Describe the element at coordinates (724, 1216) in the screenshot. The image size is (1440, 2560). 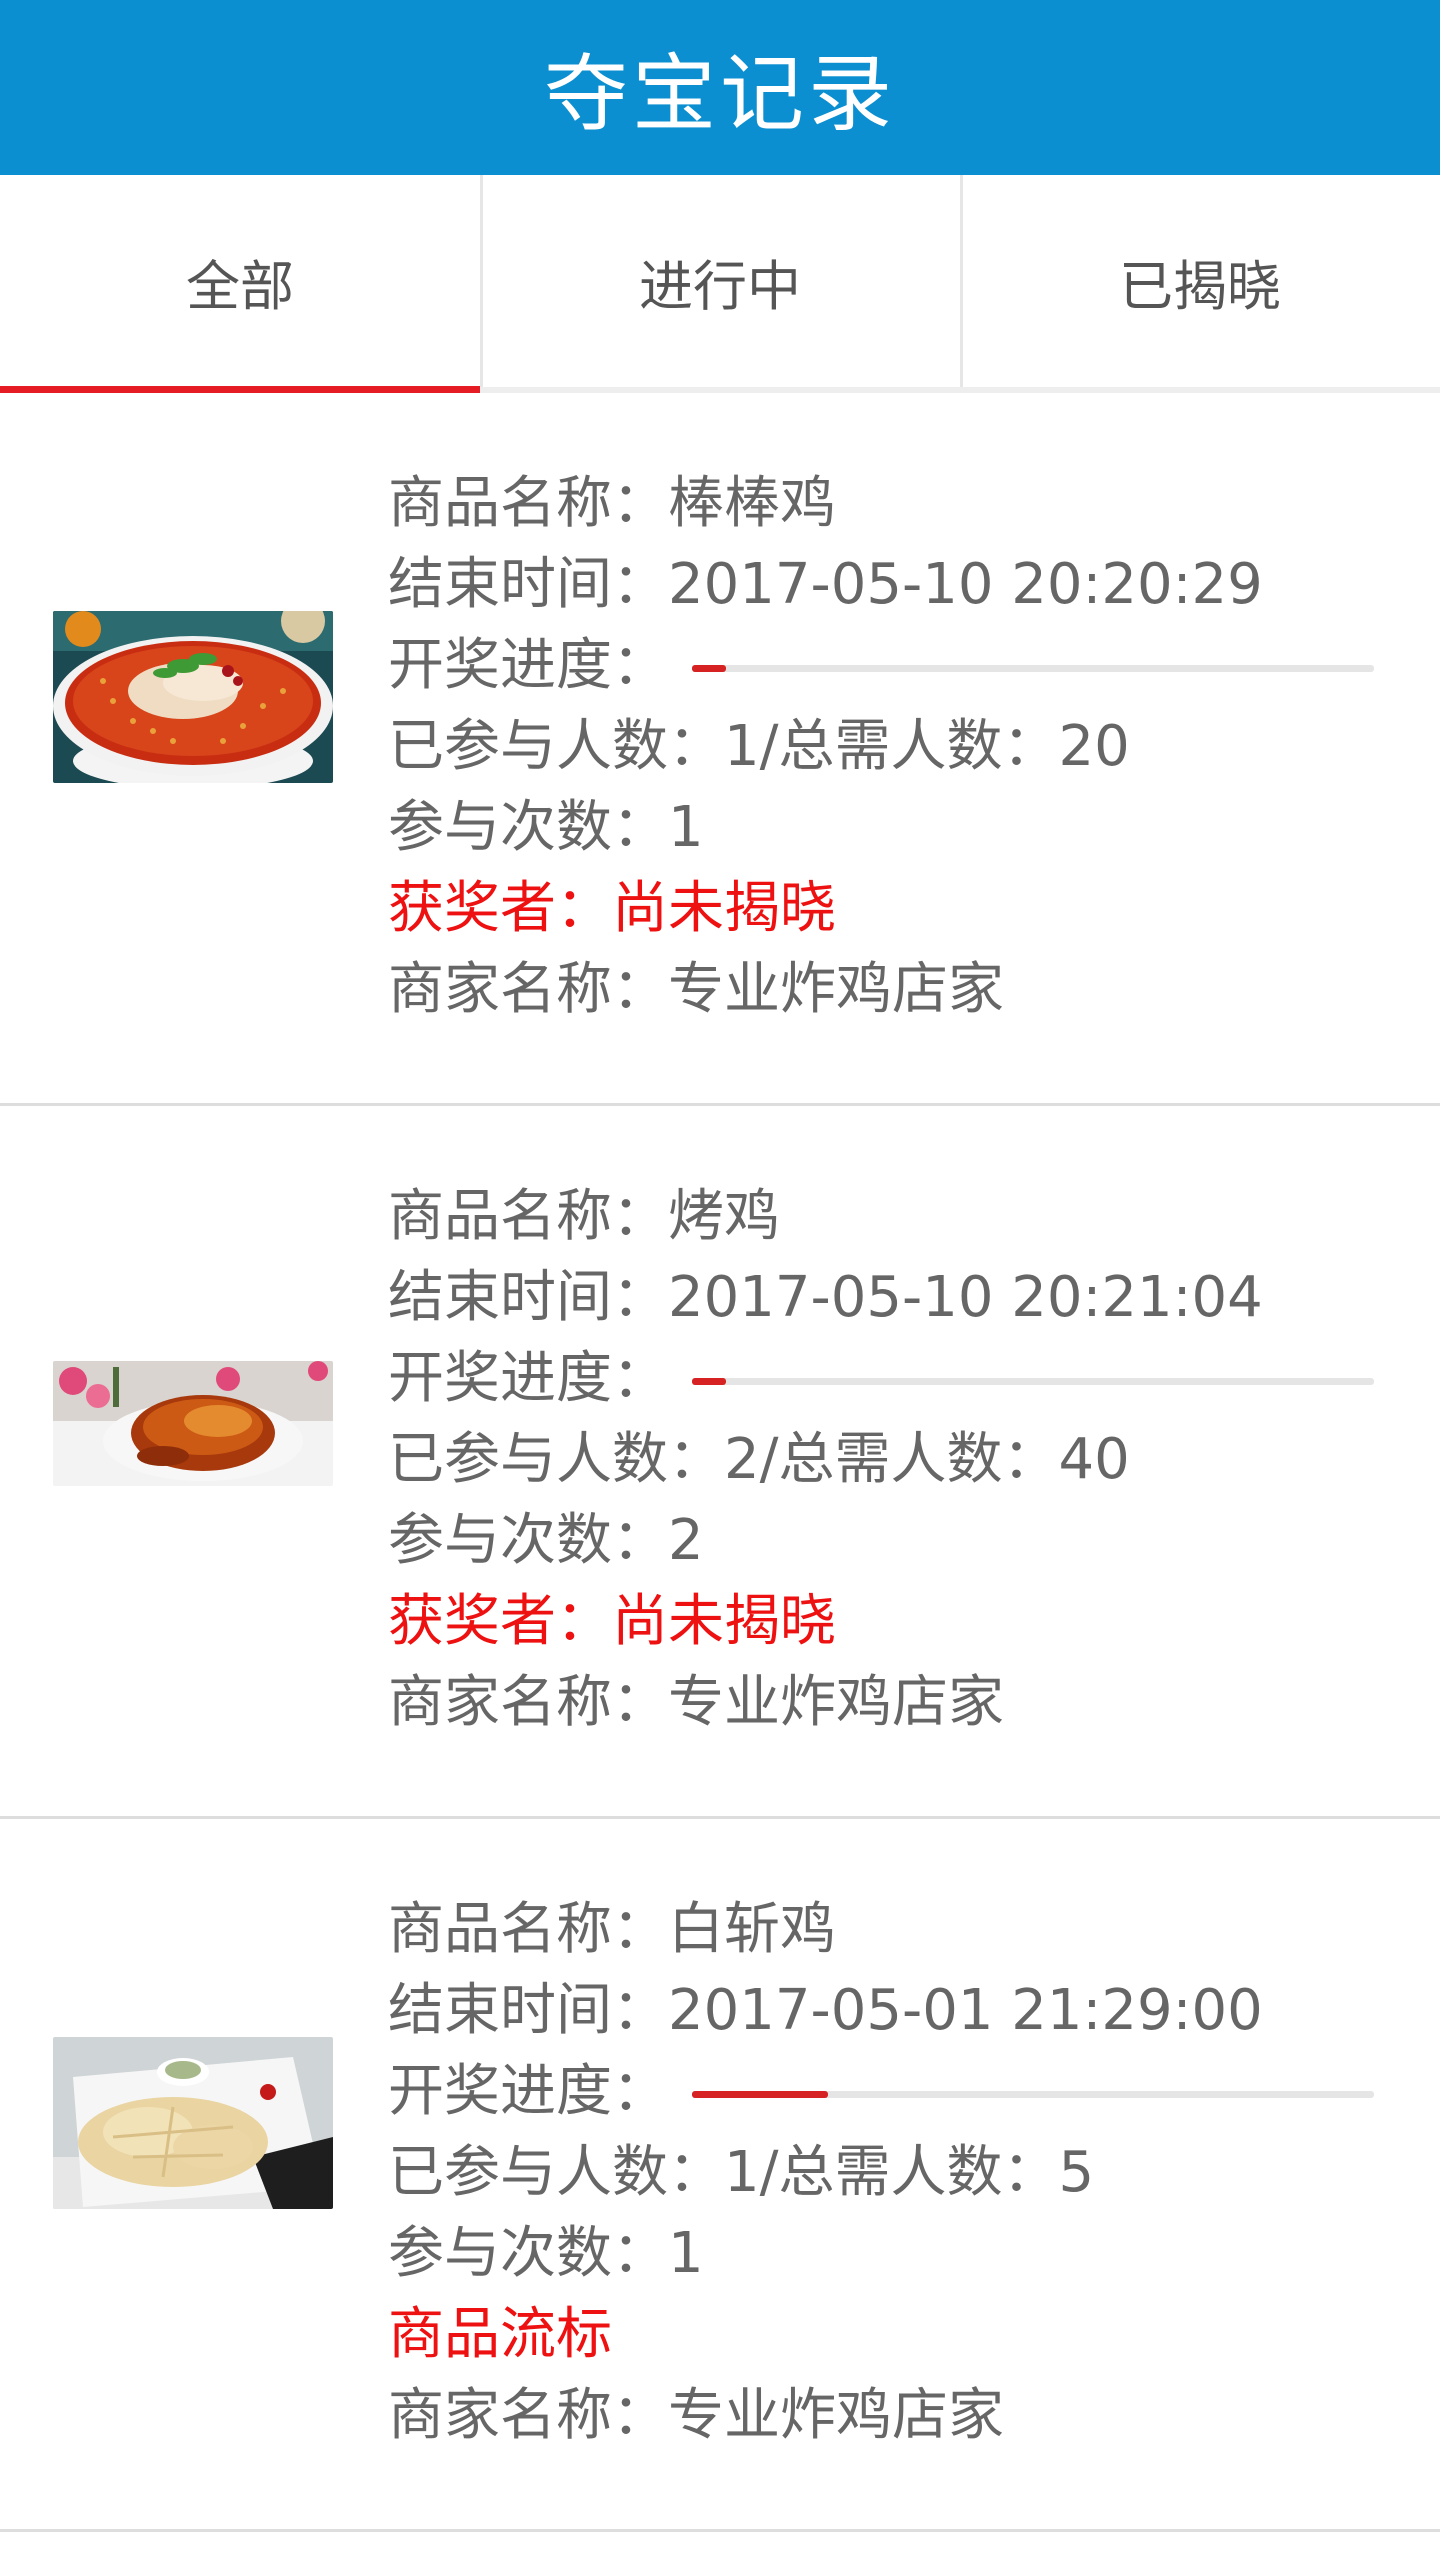
I see `product-name: 烤鸡` at that location.